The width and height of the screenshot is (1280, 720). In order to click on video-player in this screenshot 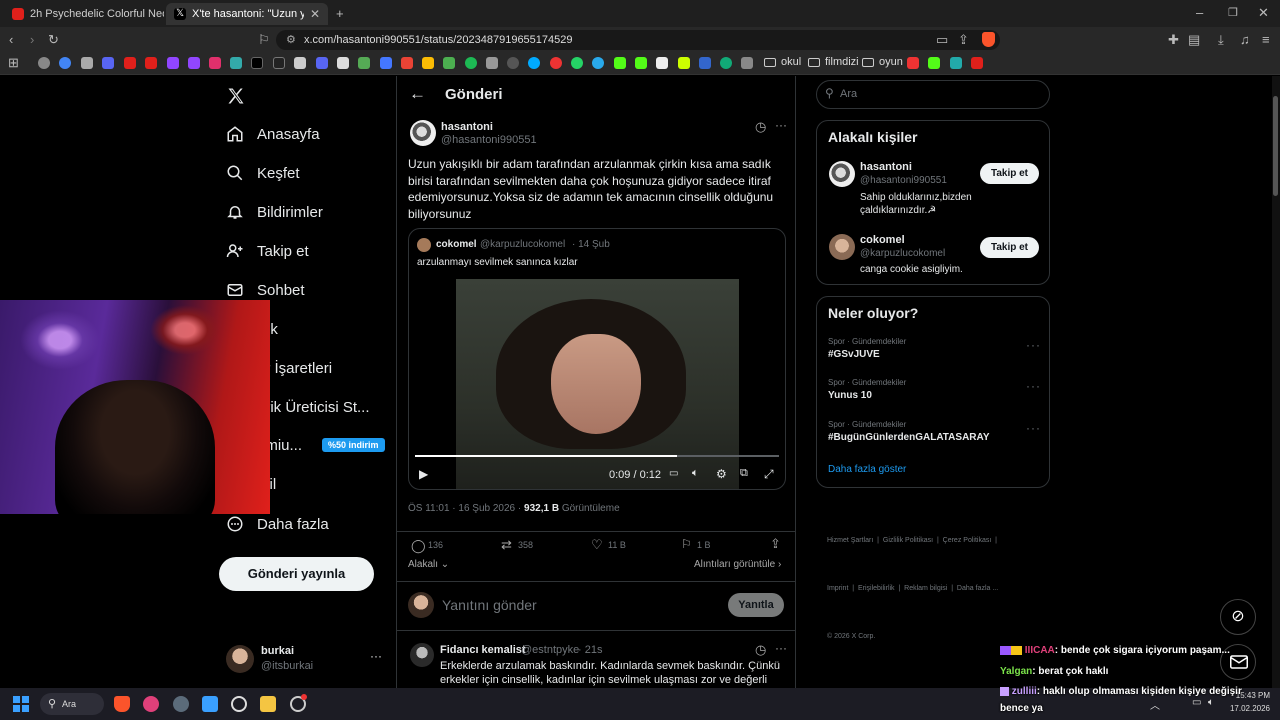, I will do `click(597, 384)`.